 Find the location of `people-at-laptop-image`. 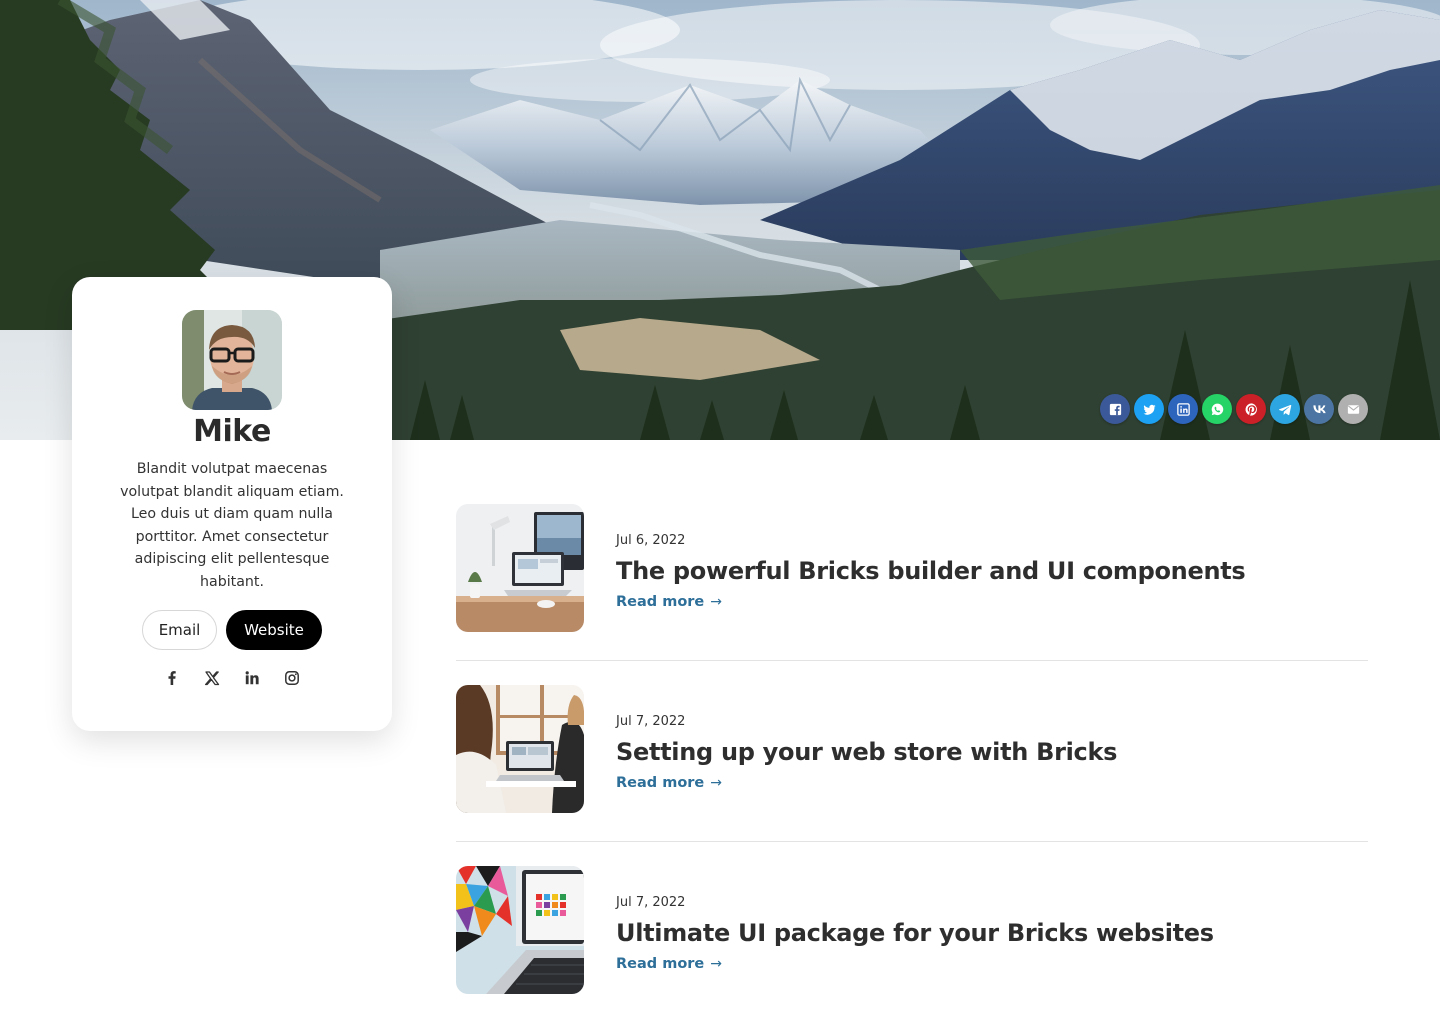

people-at-laptop-image is located at coordinates (520, 749).